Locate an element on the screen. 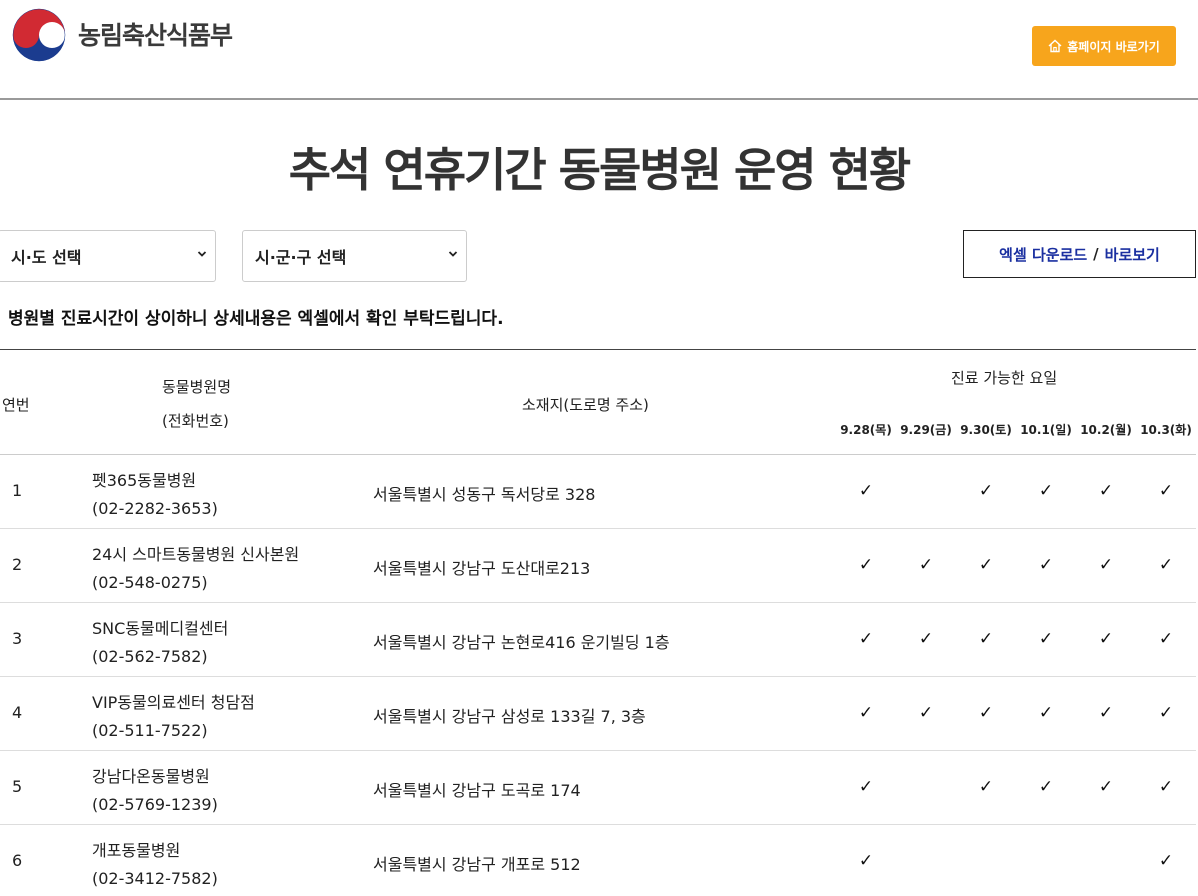 This screenshot has height=896, width=1198. taegeuk-logo-icon is located at coordinates (39, 35).